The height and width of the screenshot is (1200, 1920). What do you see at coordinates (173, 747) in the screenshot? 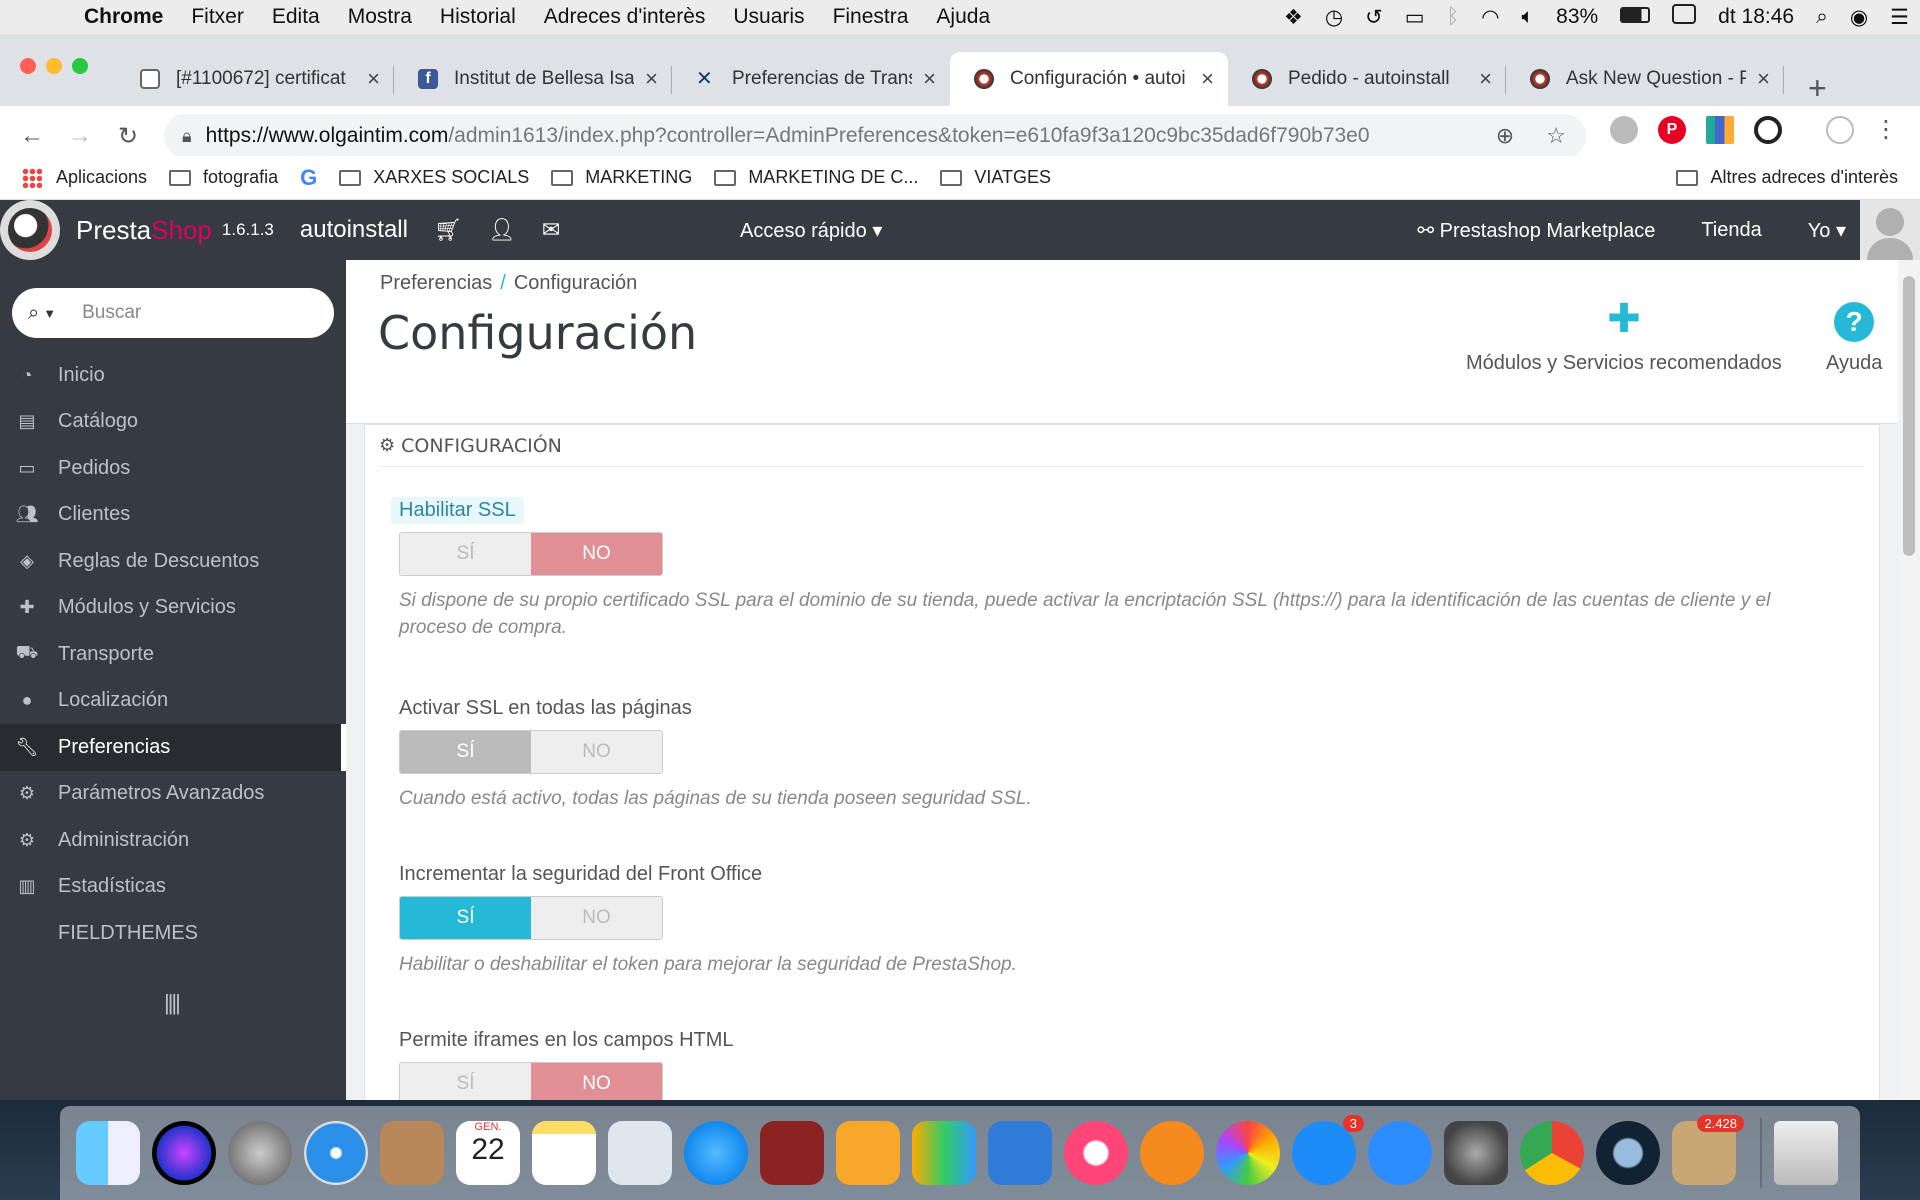
I see `sidebar-item-preferencias: 🔧︎ Preferencias` at bounding box center [173, 747].